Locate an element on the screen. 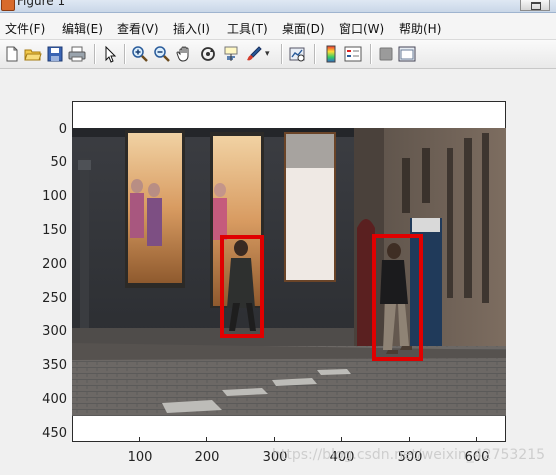 This screenshot has height=475, width=556. x-tick-label: 100 is located at coordinates (140, 457).